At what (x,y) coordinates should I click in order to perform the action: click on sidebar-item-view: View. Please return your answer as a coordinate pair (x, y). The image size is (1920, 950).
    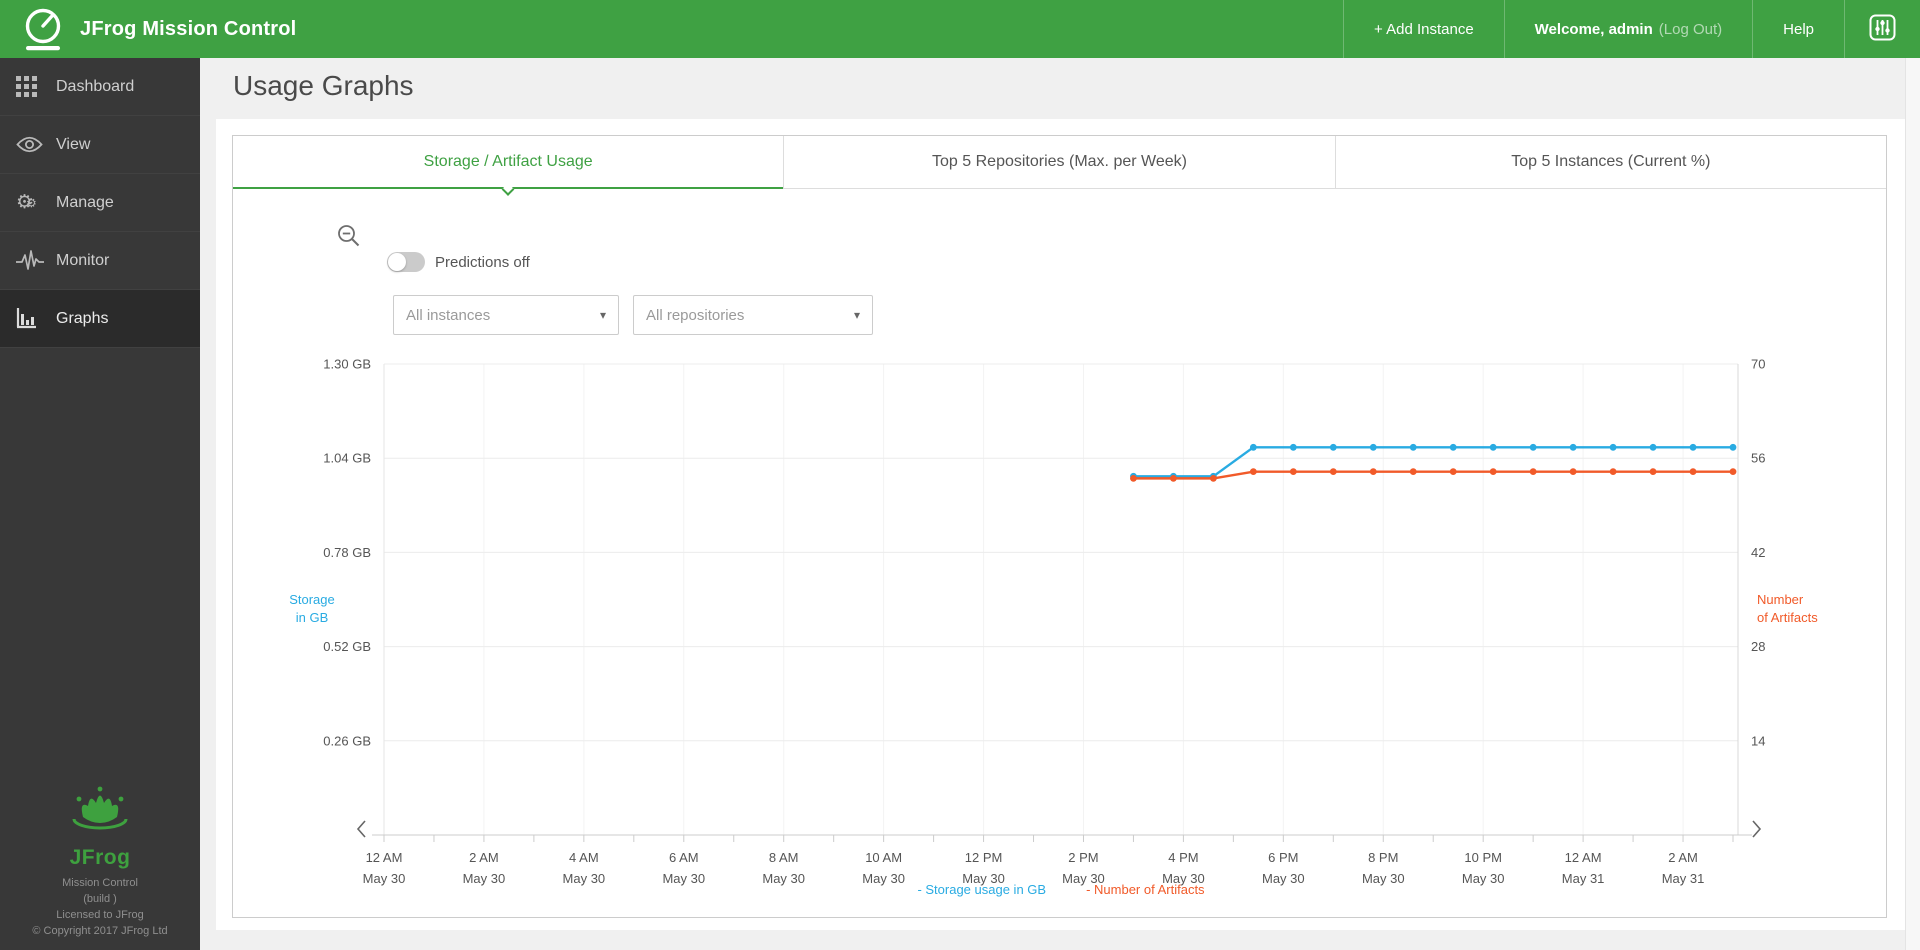
    Looking at the image, I should click on (100, 145).